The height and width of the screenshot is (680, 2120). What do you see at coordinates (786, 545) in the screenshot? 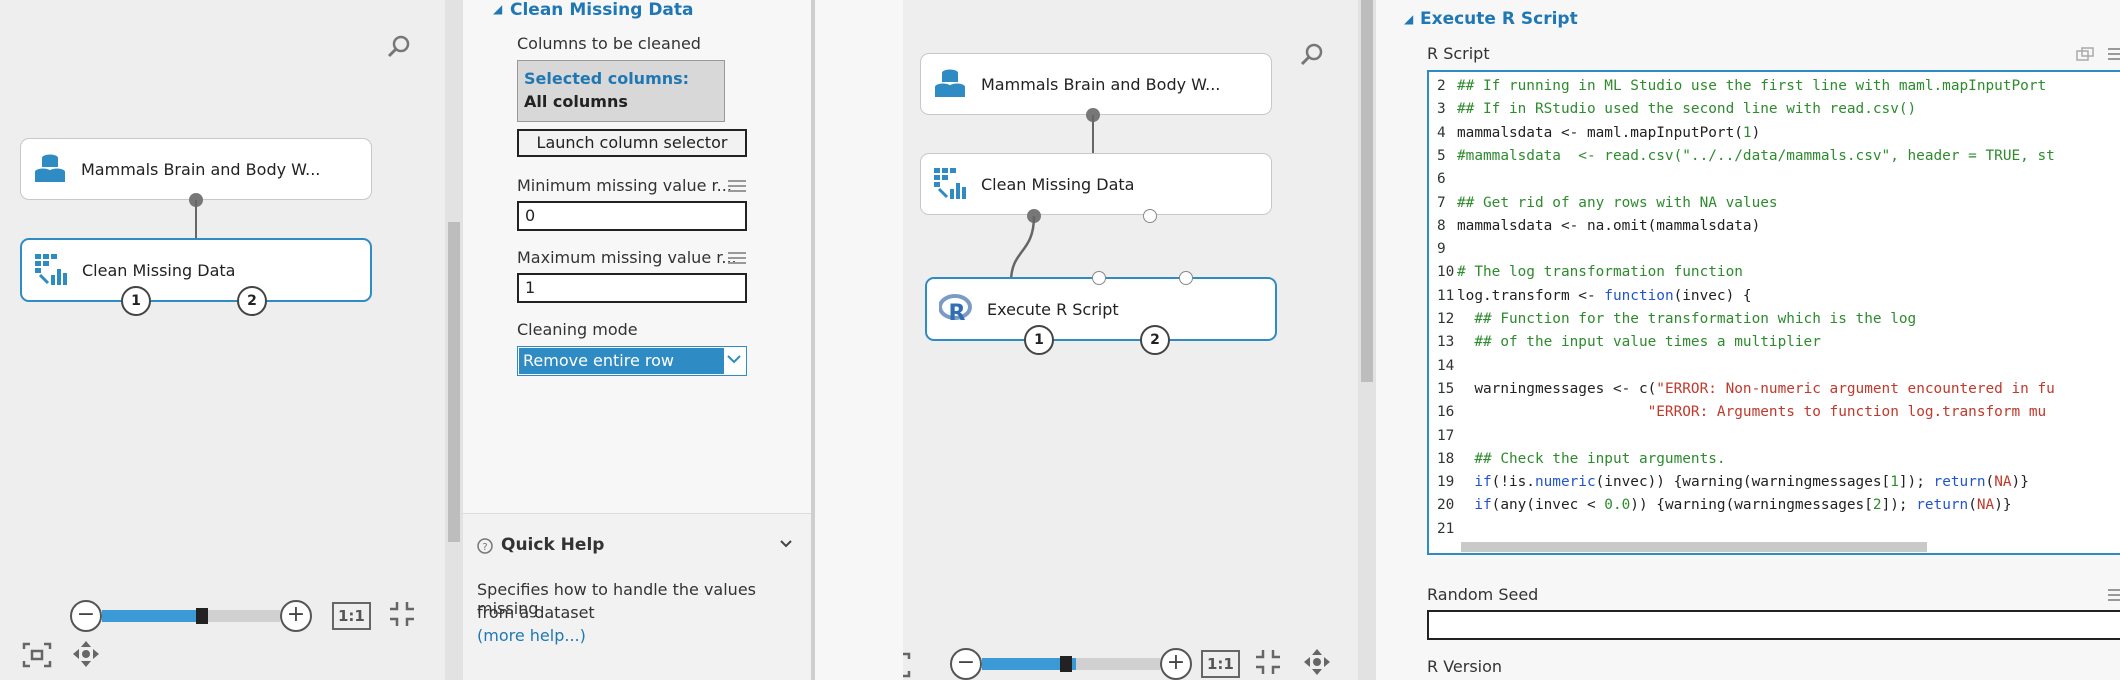
I see `quick-help-chevron-icon` at bounding box center [786, 545].